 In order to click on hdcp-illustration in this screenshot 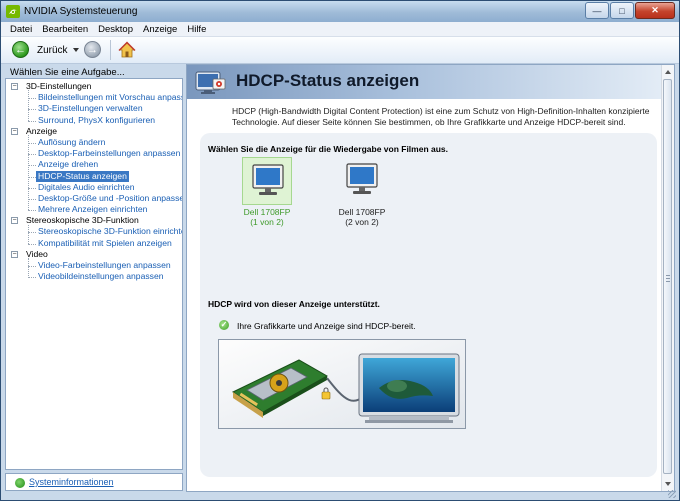, I will do `click(342, 384)`.